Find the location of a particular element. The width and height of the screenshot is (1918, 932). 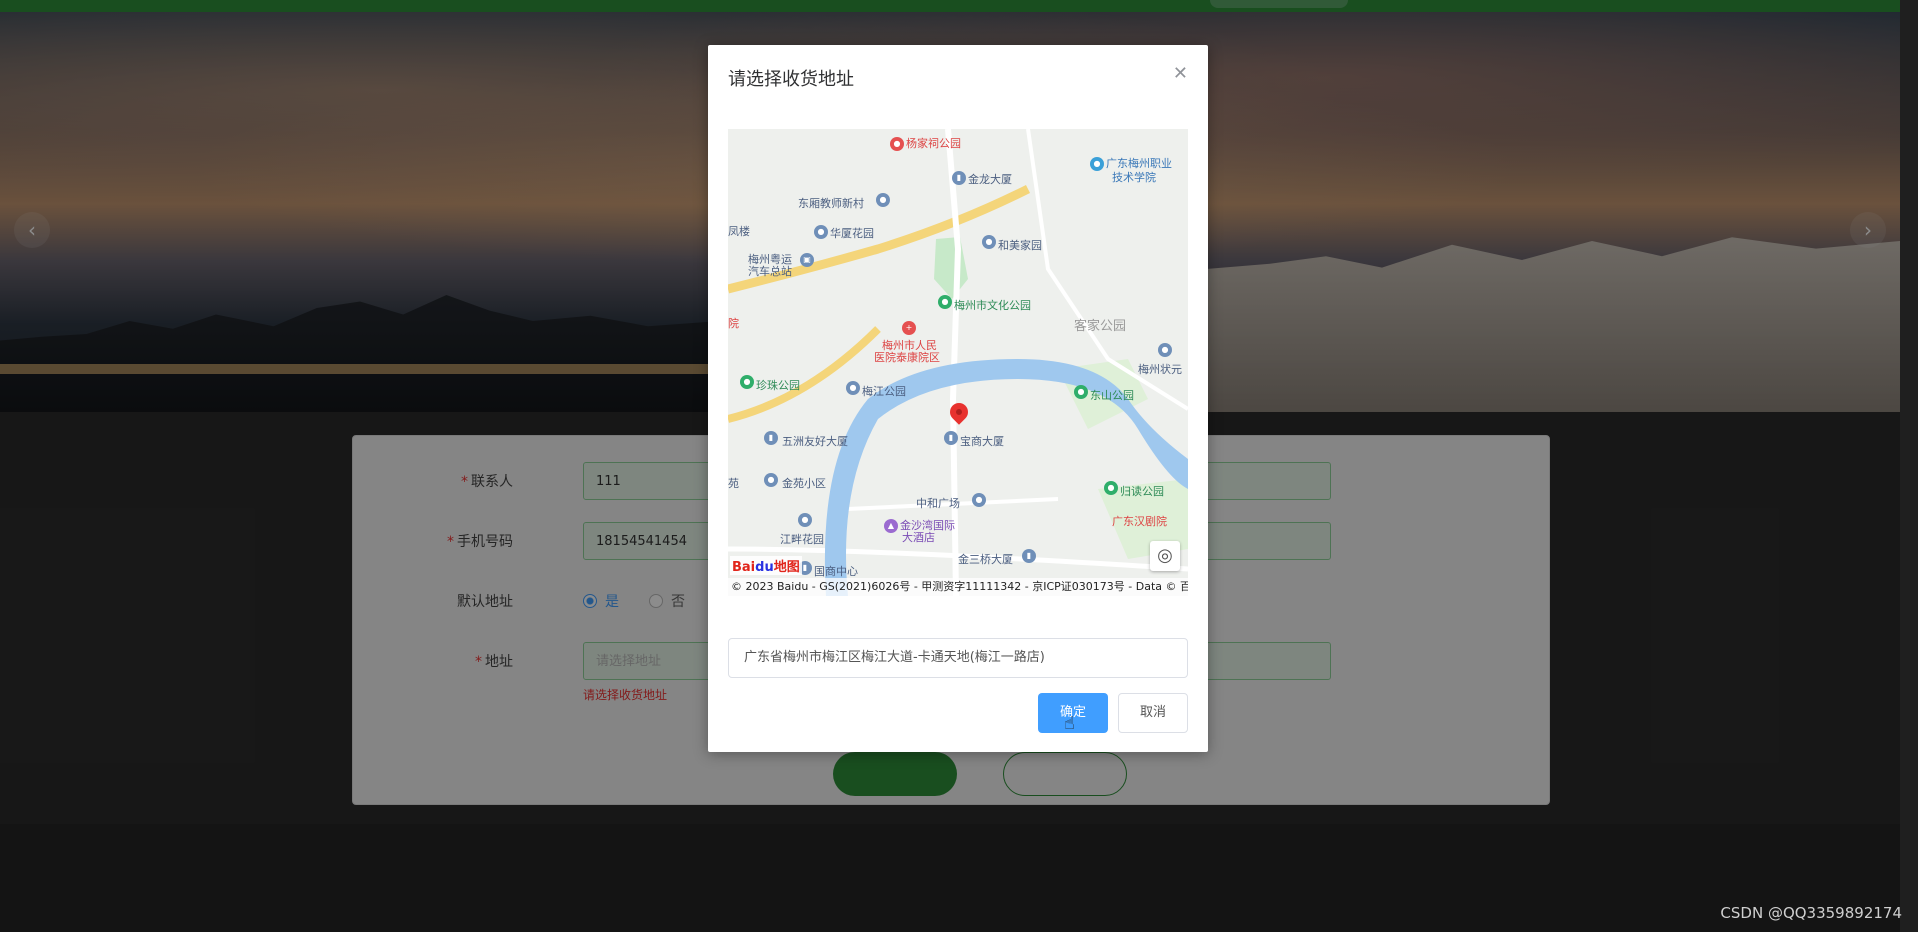

map-label-yangjiaci: 杨家祠公园 is located at coordinates (933, 143).